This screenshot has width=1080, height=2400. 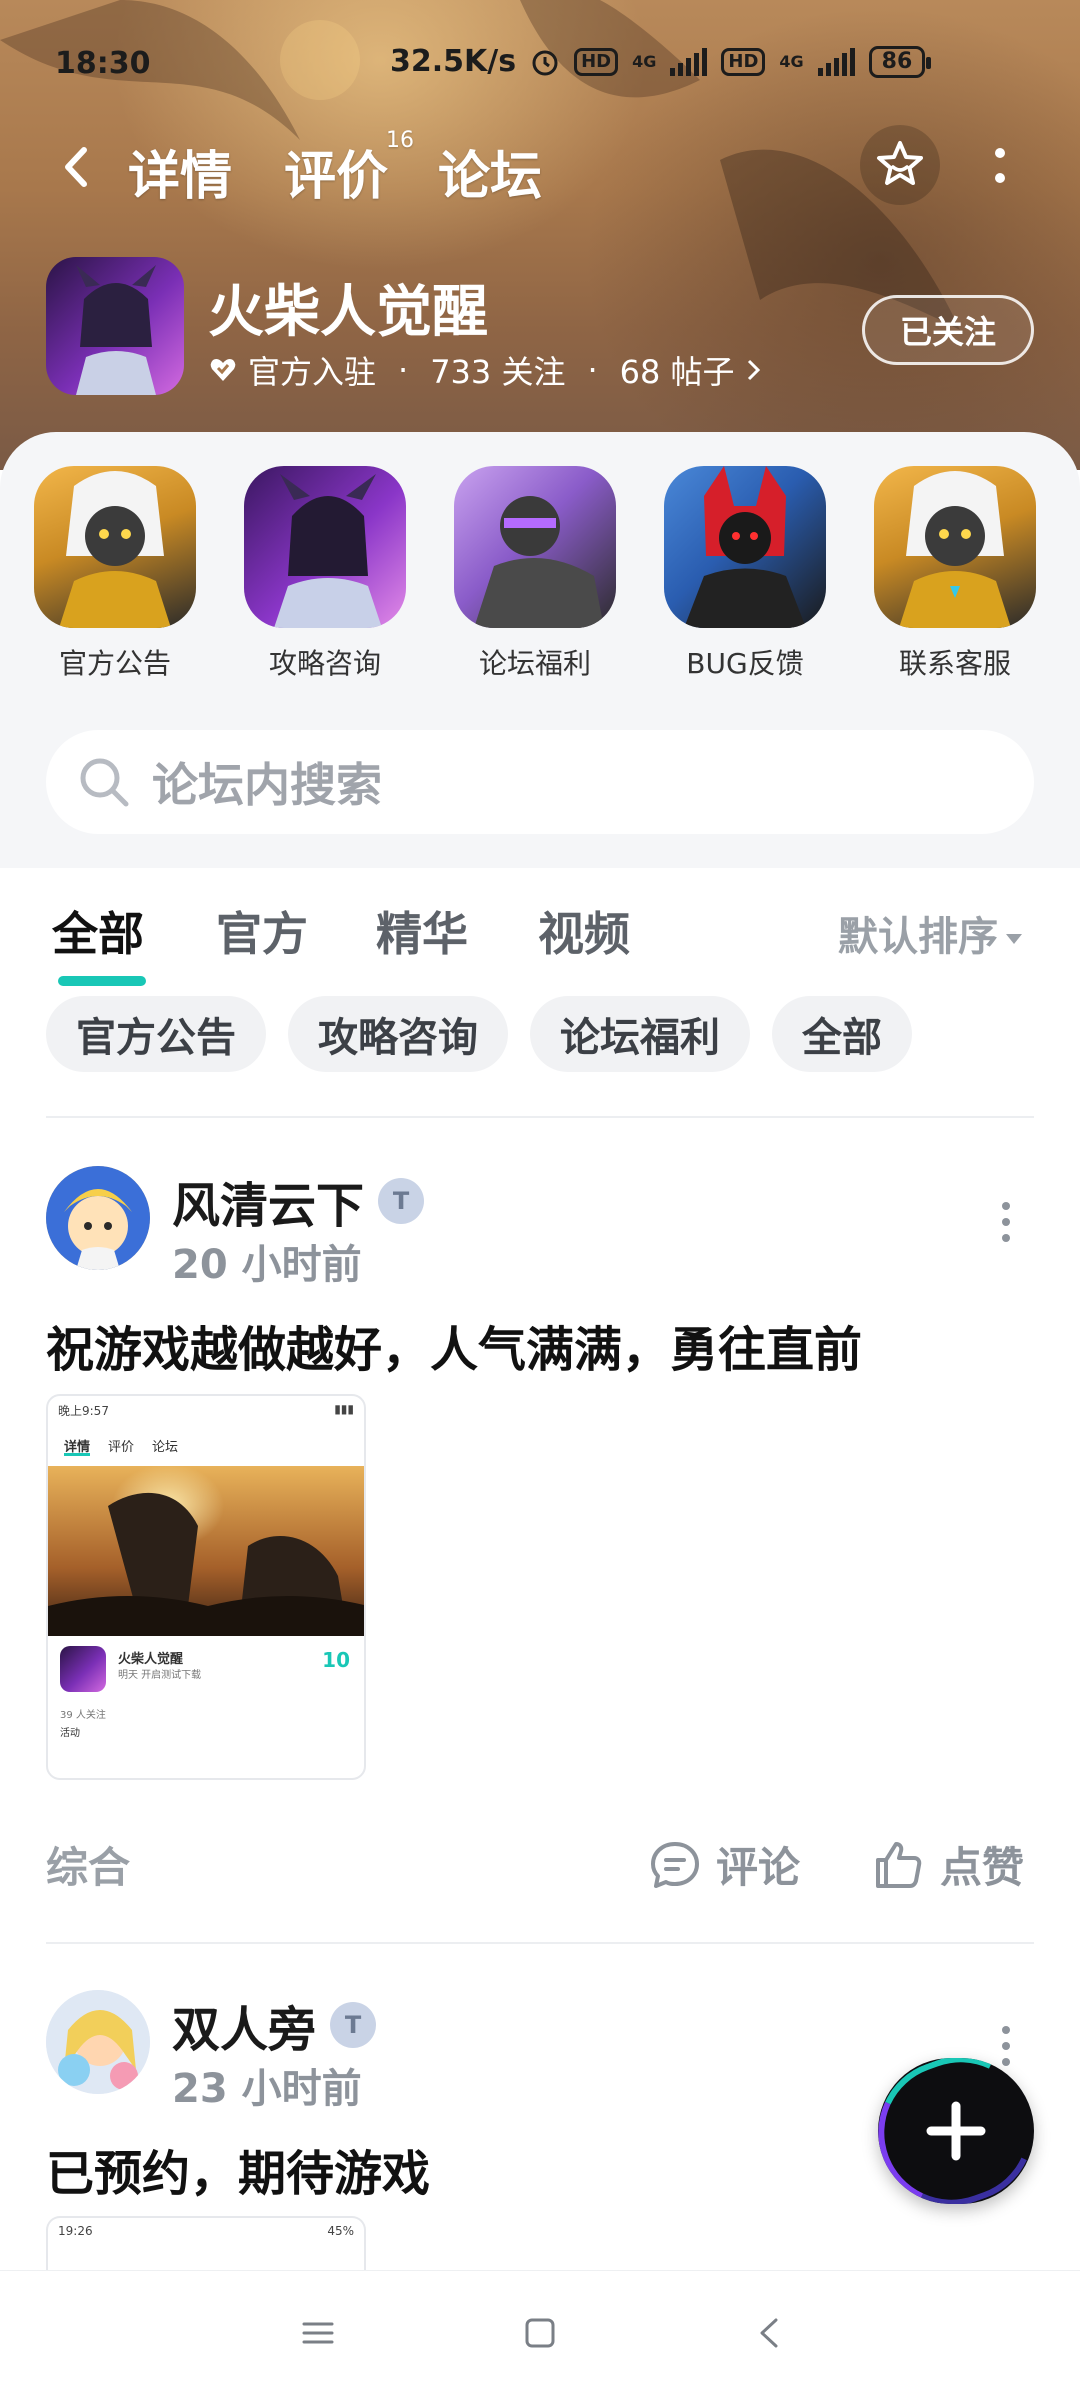 What do you see at coordinates (75, 2231) in the screenshot?
I see `thumb-status-time: 19:26` at bounding box center [75, 2231].